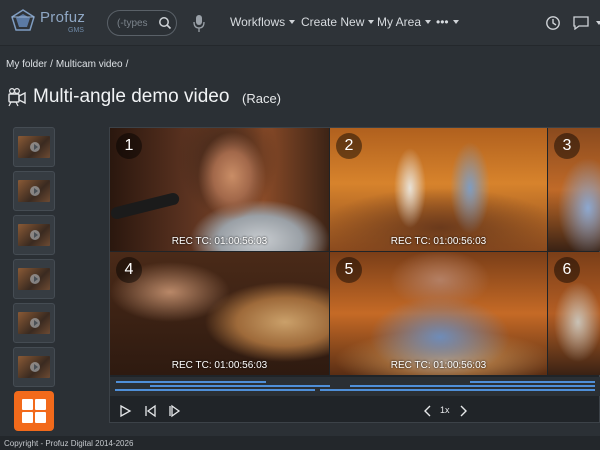 The height and width of the screenshot is (450, 600). I want to click on microphone-icon, so click(199, 23).